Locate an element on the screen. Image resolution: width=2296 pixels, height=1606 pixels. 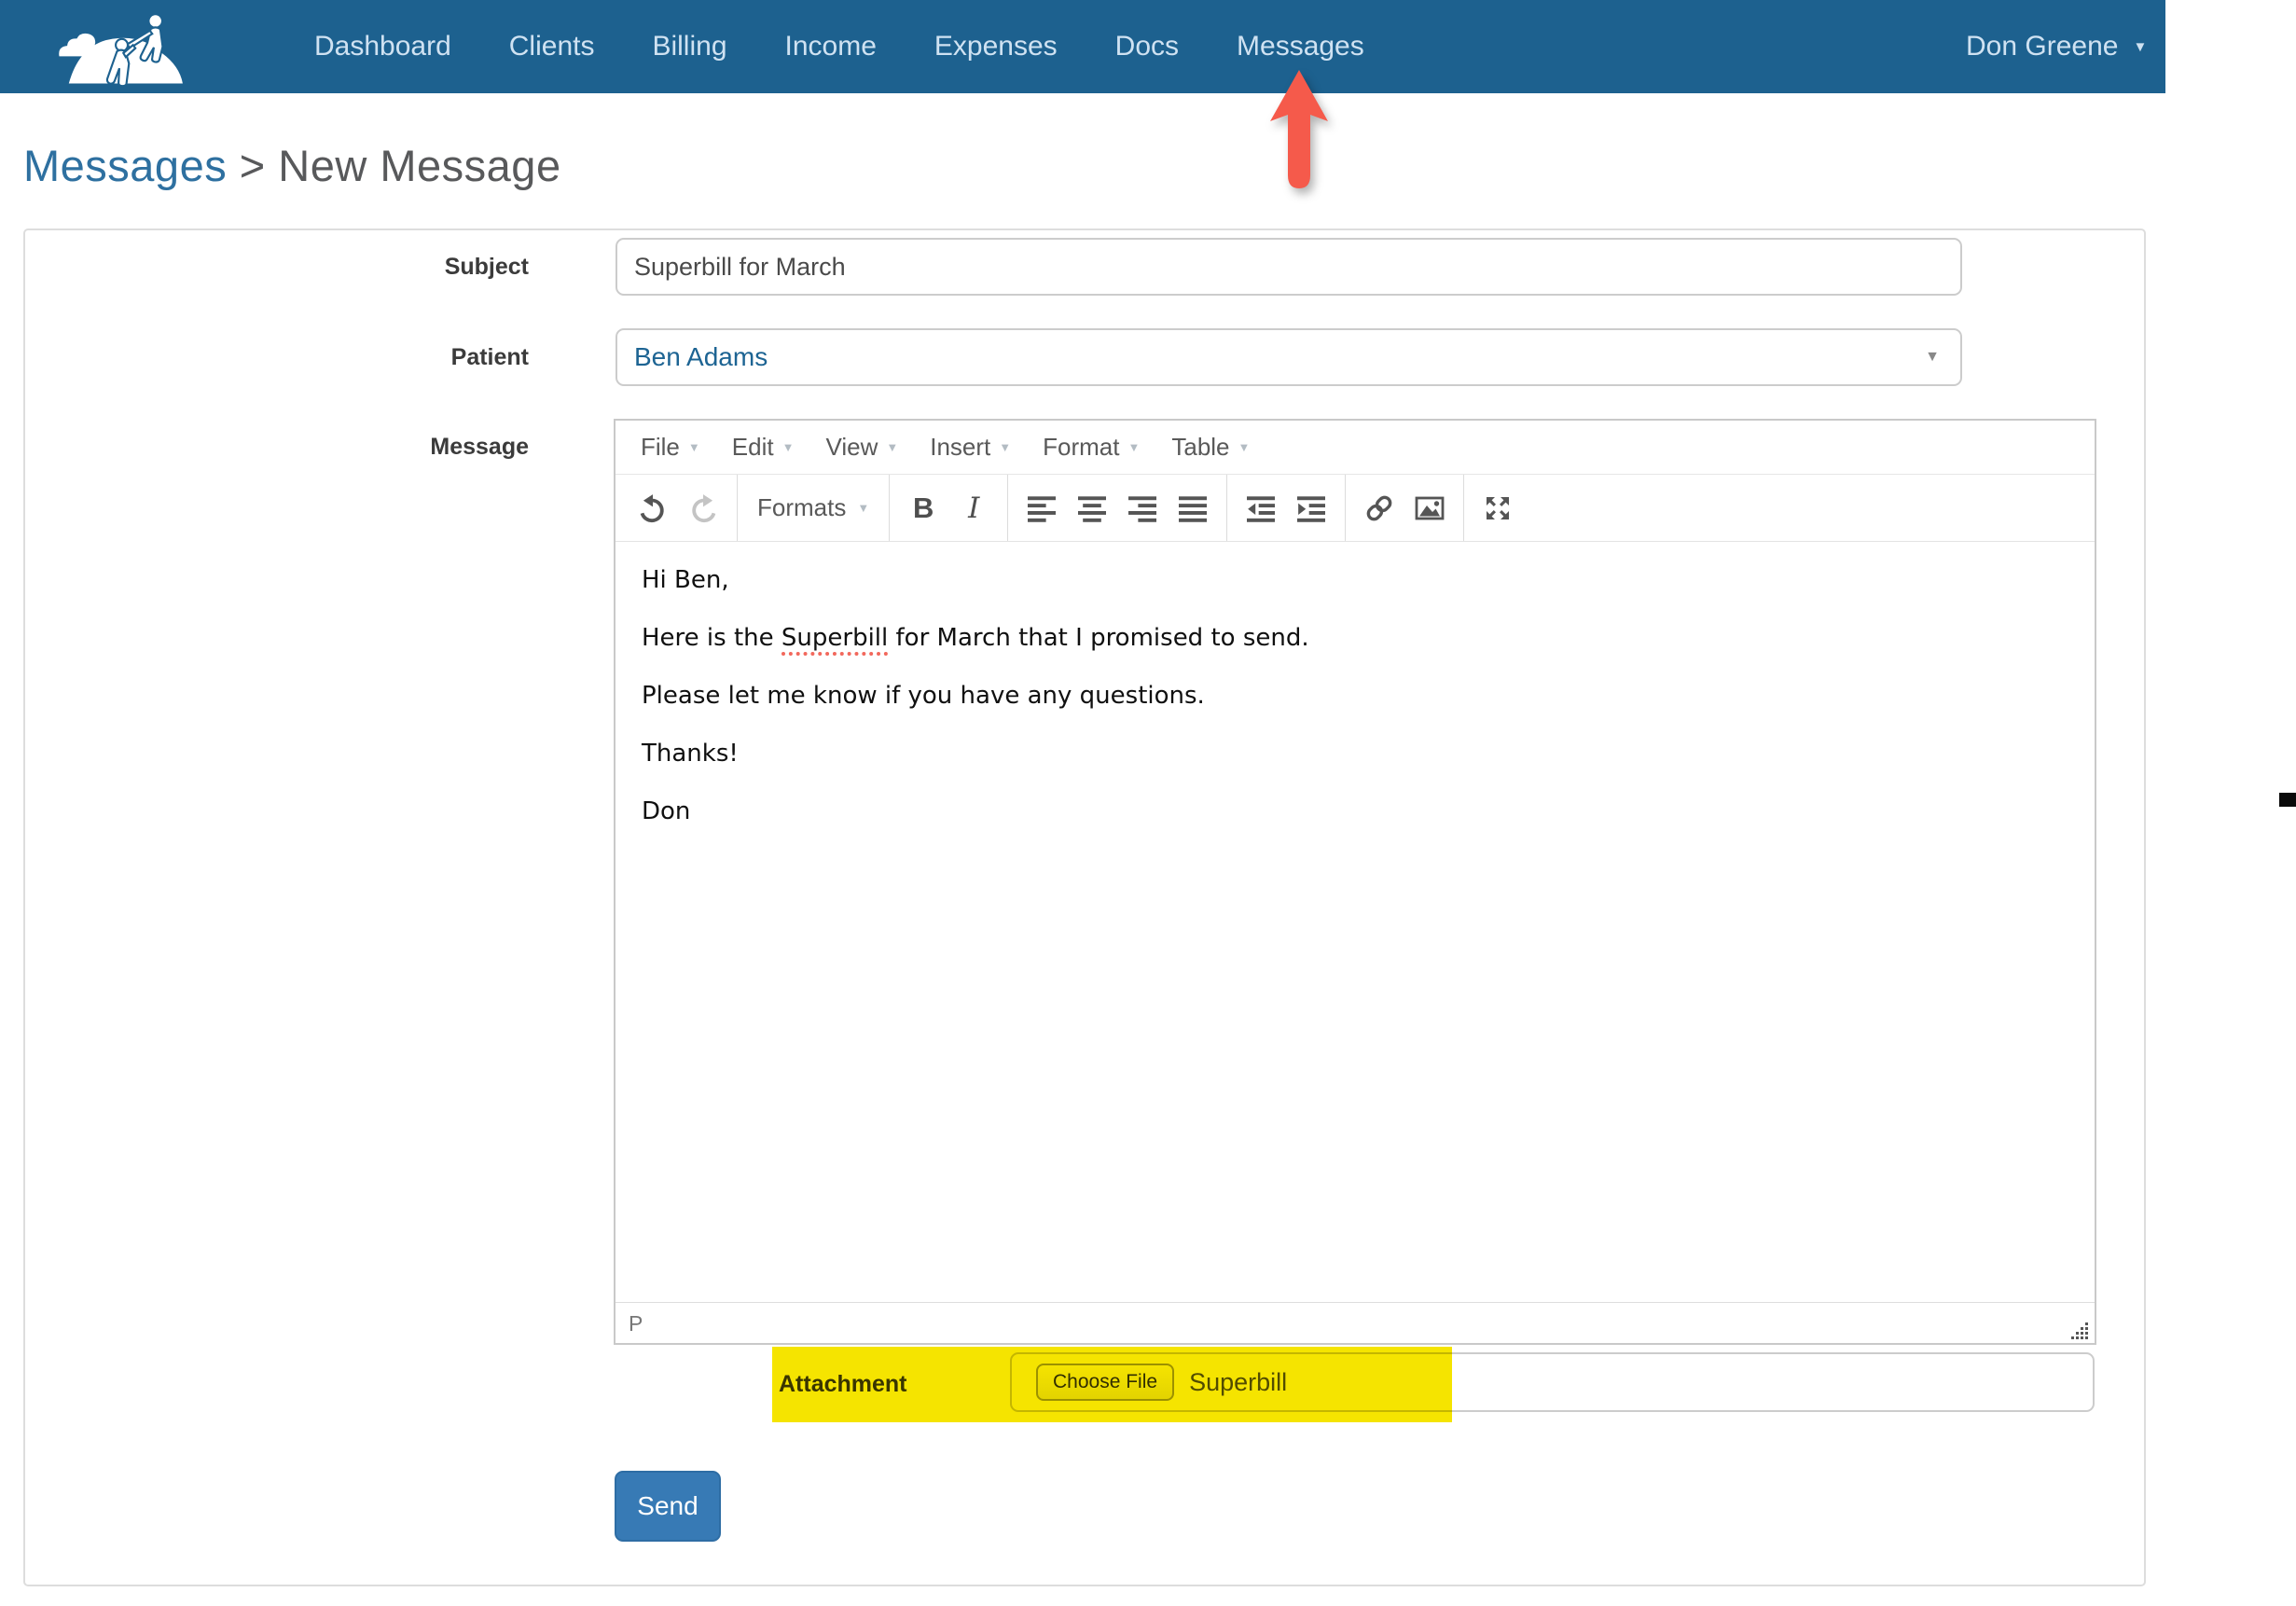
redo-button is located at coordinates (703, 508).